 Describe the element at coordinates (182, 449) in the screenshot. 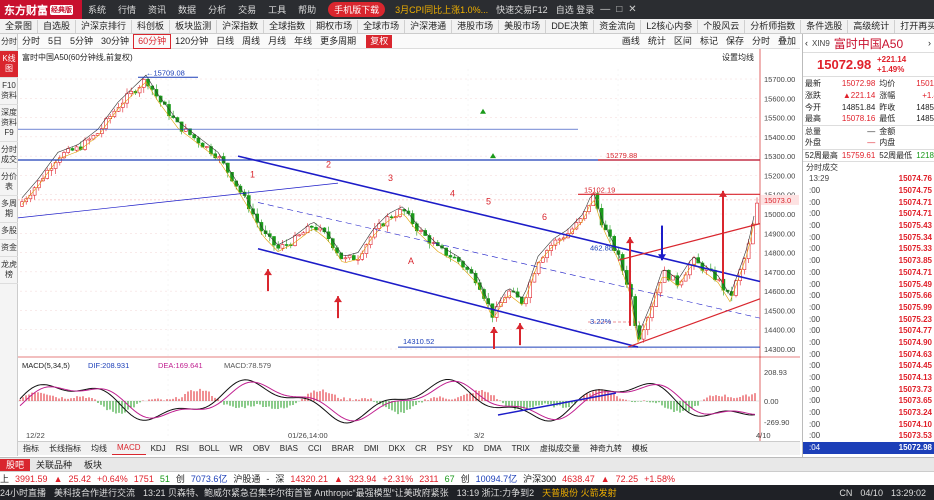

I see `indicator-tab: RSI` at that location.